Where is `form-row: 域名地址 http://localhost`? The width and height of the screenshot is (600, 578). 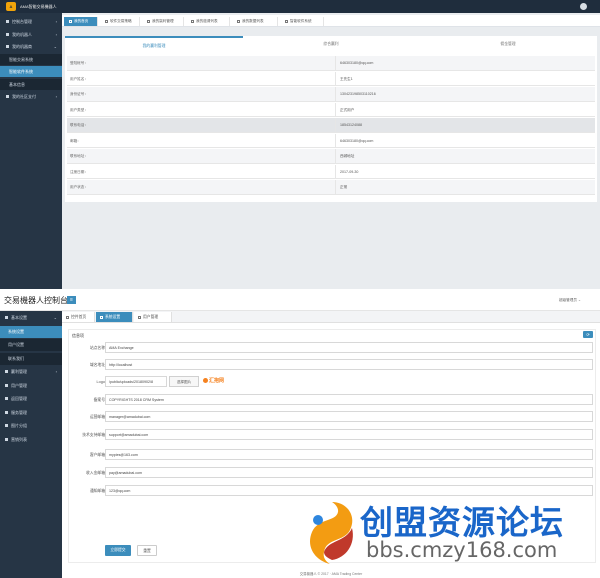
form-row: 域名地址 http://localhost is located at coordinates (333, 365).